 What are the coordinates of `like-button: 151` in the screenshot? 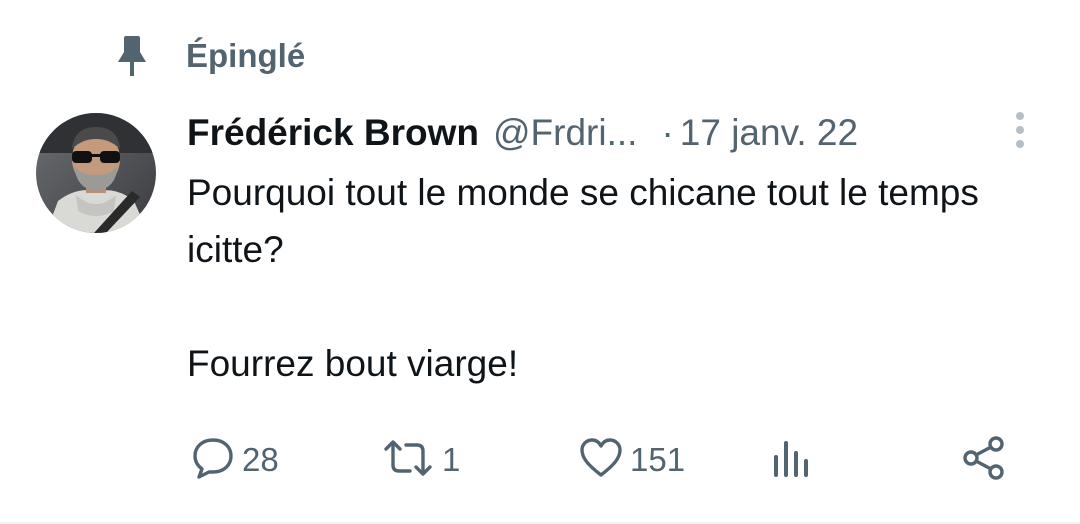 It's located at (631, 460).